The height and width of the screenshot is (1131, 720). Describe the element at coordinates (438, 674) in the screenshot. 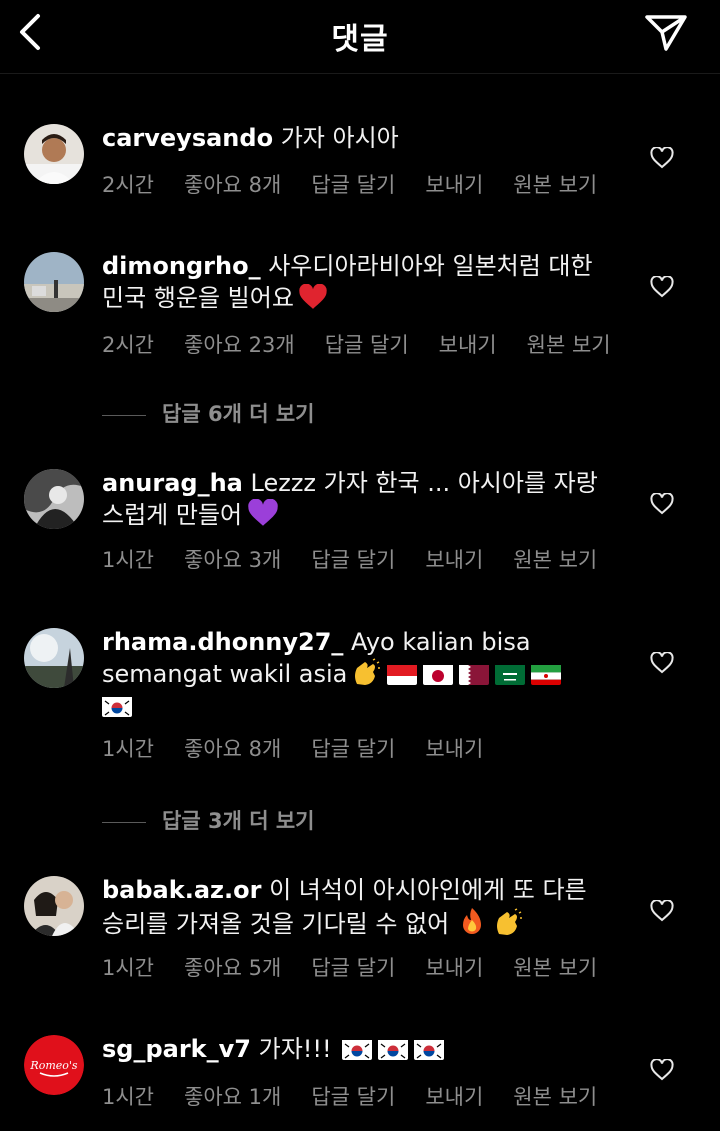

I see `flag-japan` at that location.